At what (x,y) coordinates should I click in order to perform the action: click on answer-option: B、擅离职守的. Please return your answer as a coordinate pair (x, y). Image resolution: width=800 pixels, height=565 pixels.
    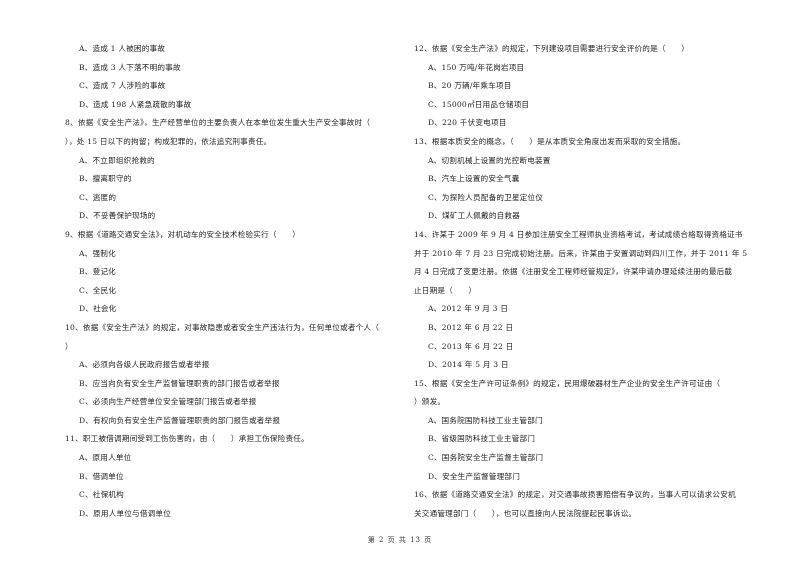
    Looking at the image, I should click on (105, 179).